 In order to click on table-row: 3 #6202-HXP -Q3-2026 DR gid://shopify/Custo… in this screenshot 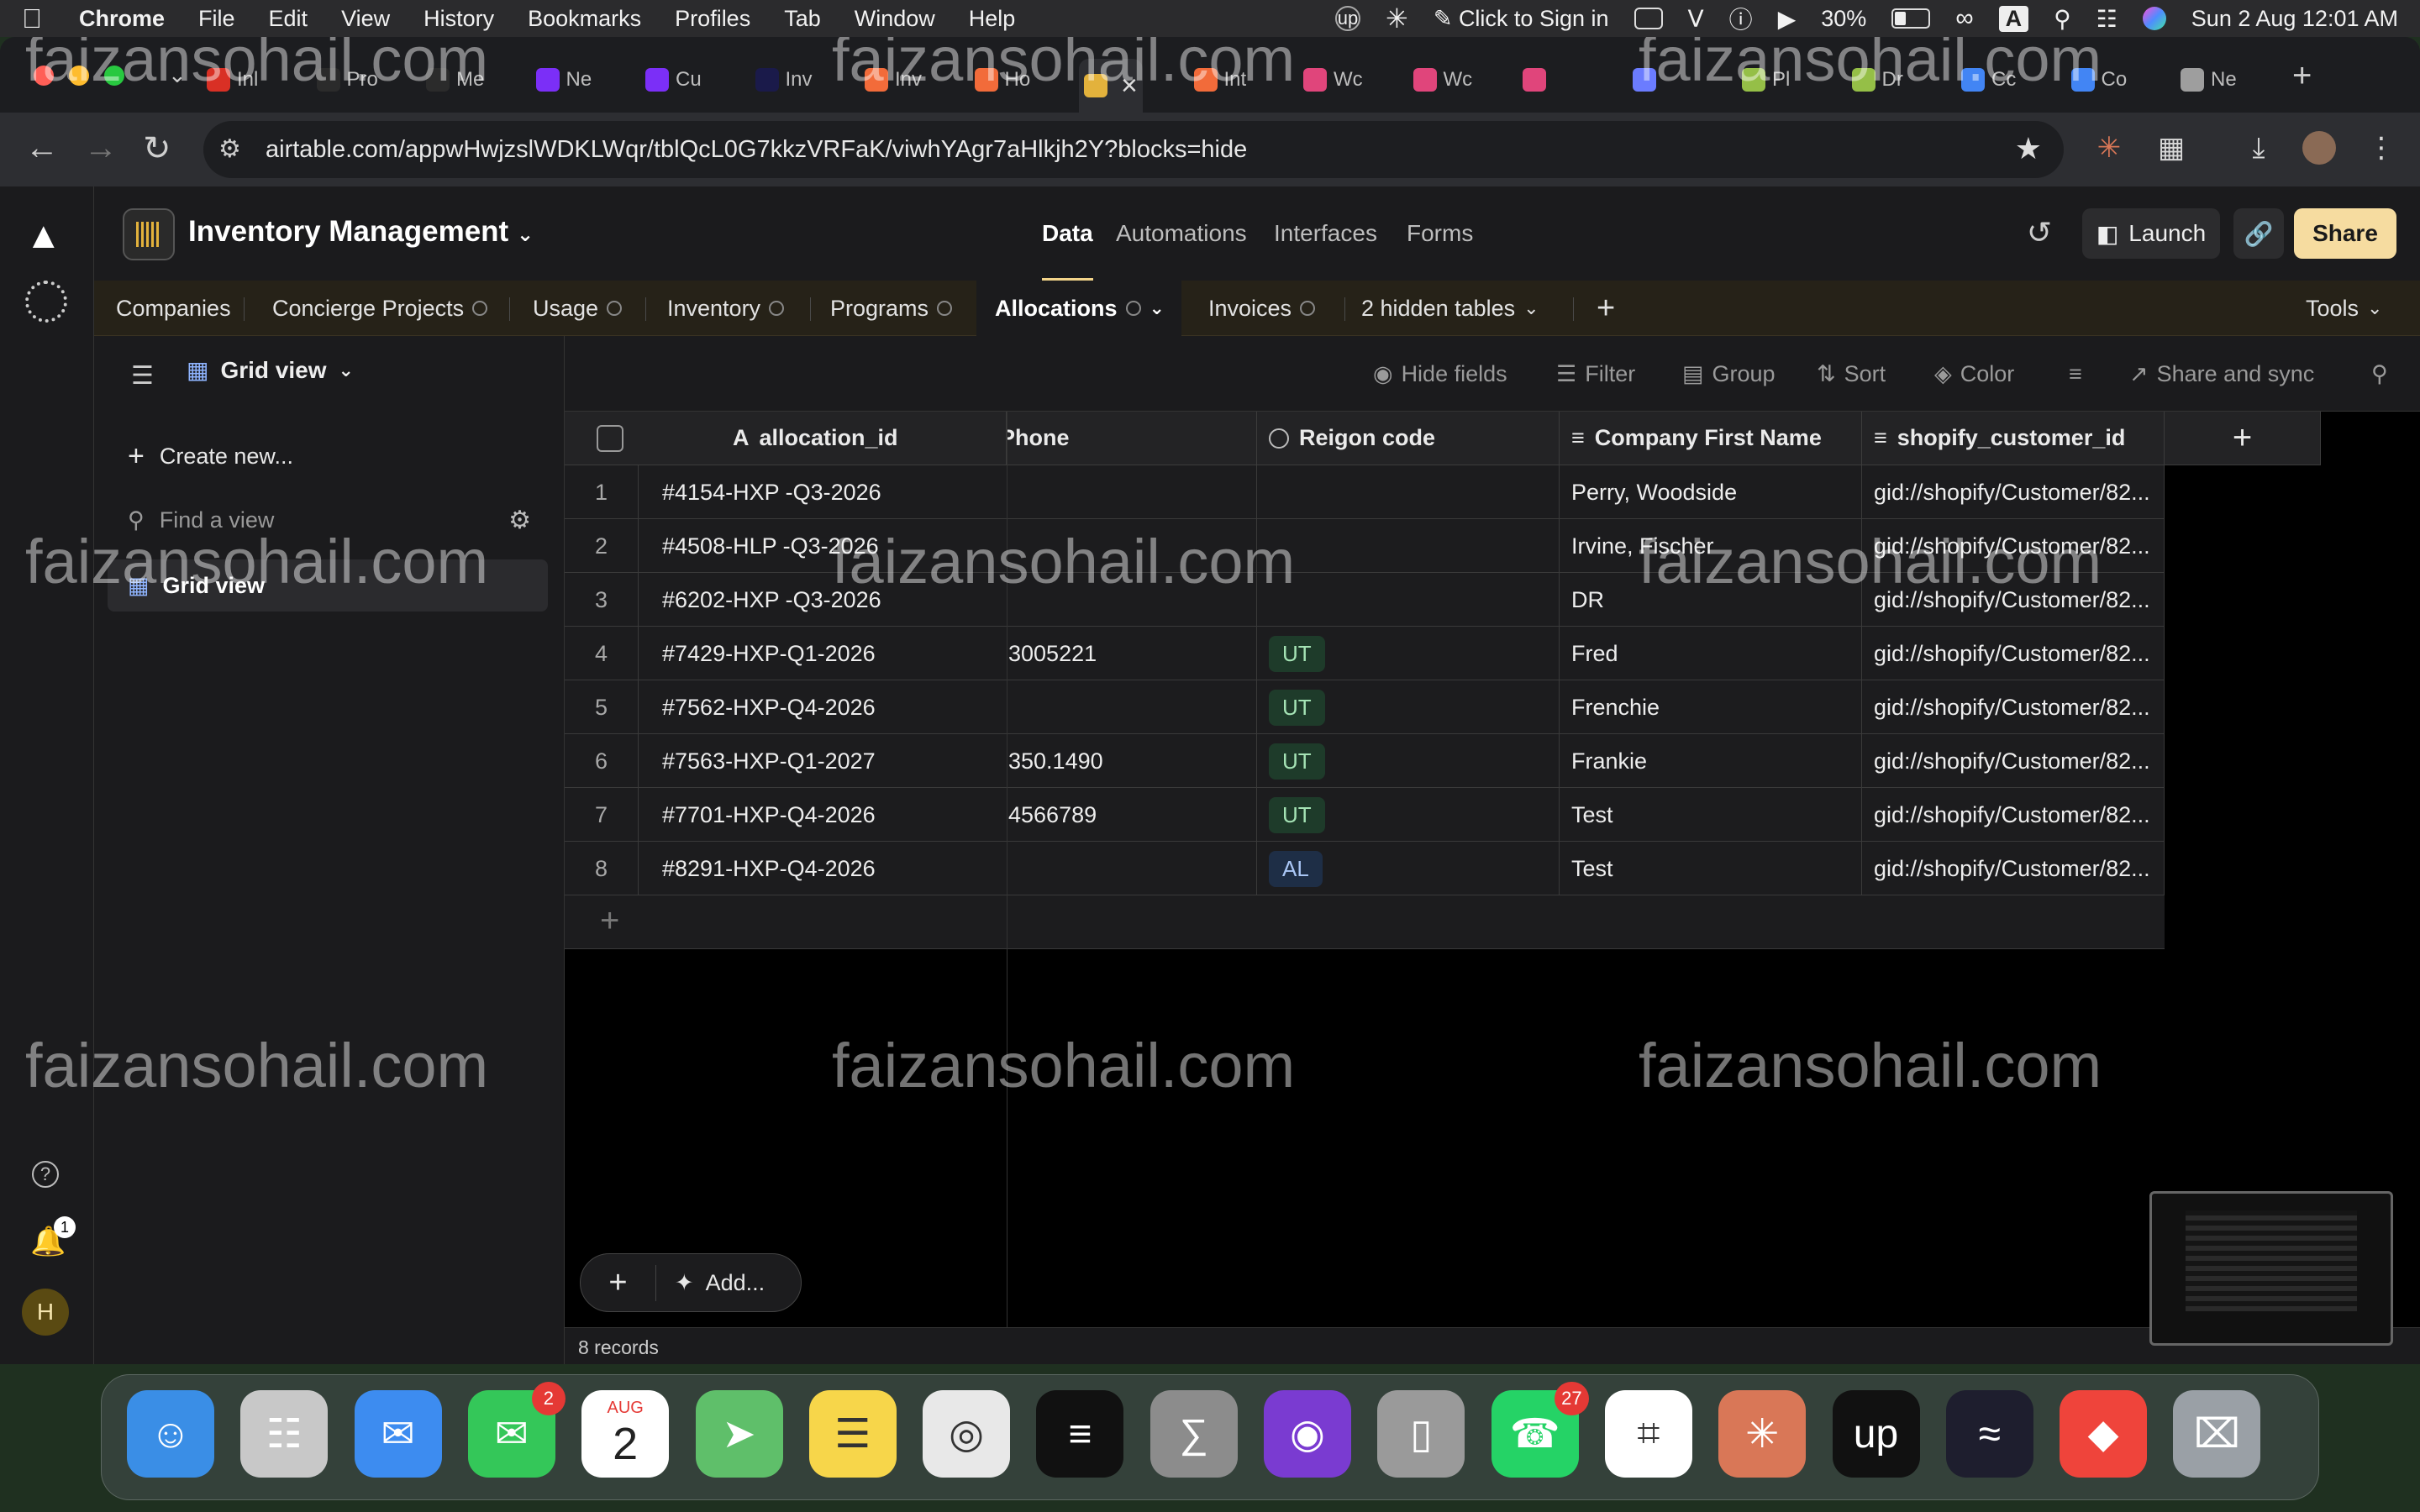, I will do `click(1365, 600)`.